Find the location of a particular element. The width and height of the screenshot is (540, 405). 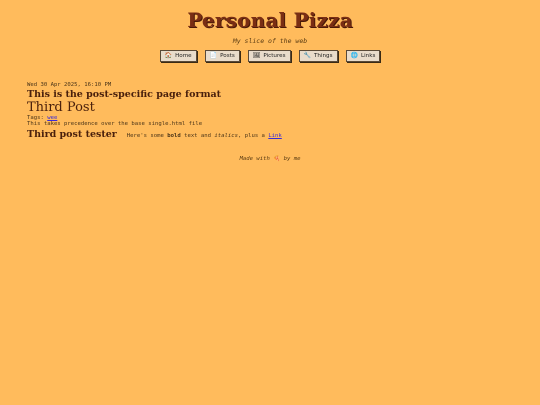

body-bold: bold is located at coordinates (174, 136).